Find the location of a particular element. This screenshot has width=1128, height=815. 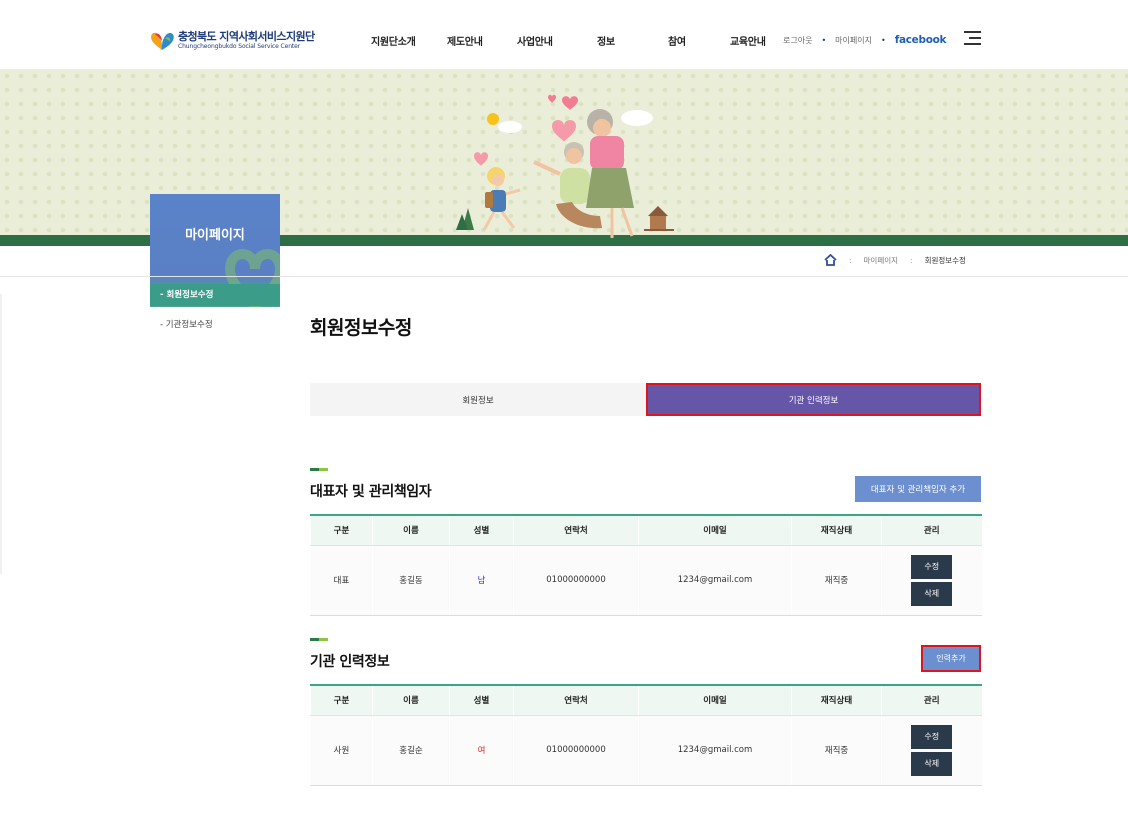

add-representative-button: 대표자 및 관리책임자 추가 is located at coordinates (918, 489).